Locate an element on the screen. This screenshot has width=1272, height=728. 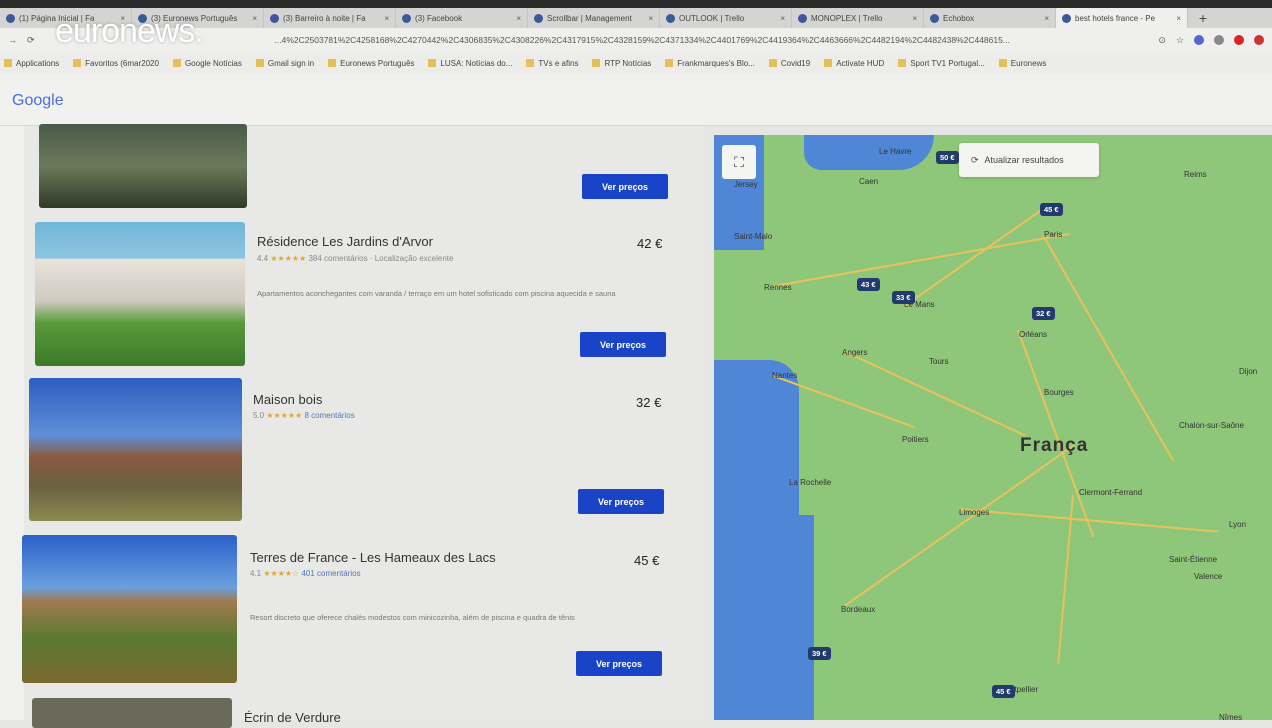
map-price-pin: 33 € is located at coordinates (903, 297).